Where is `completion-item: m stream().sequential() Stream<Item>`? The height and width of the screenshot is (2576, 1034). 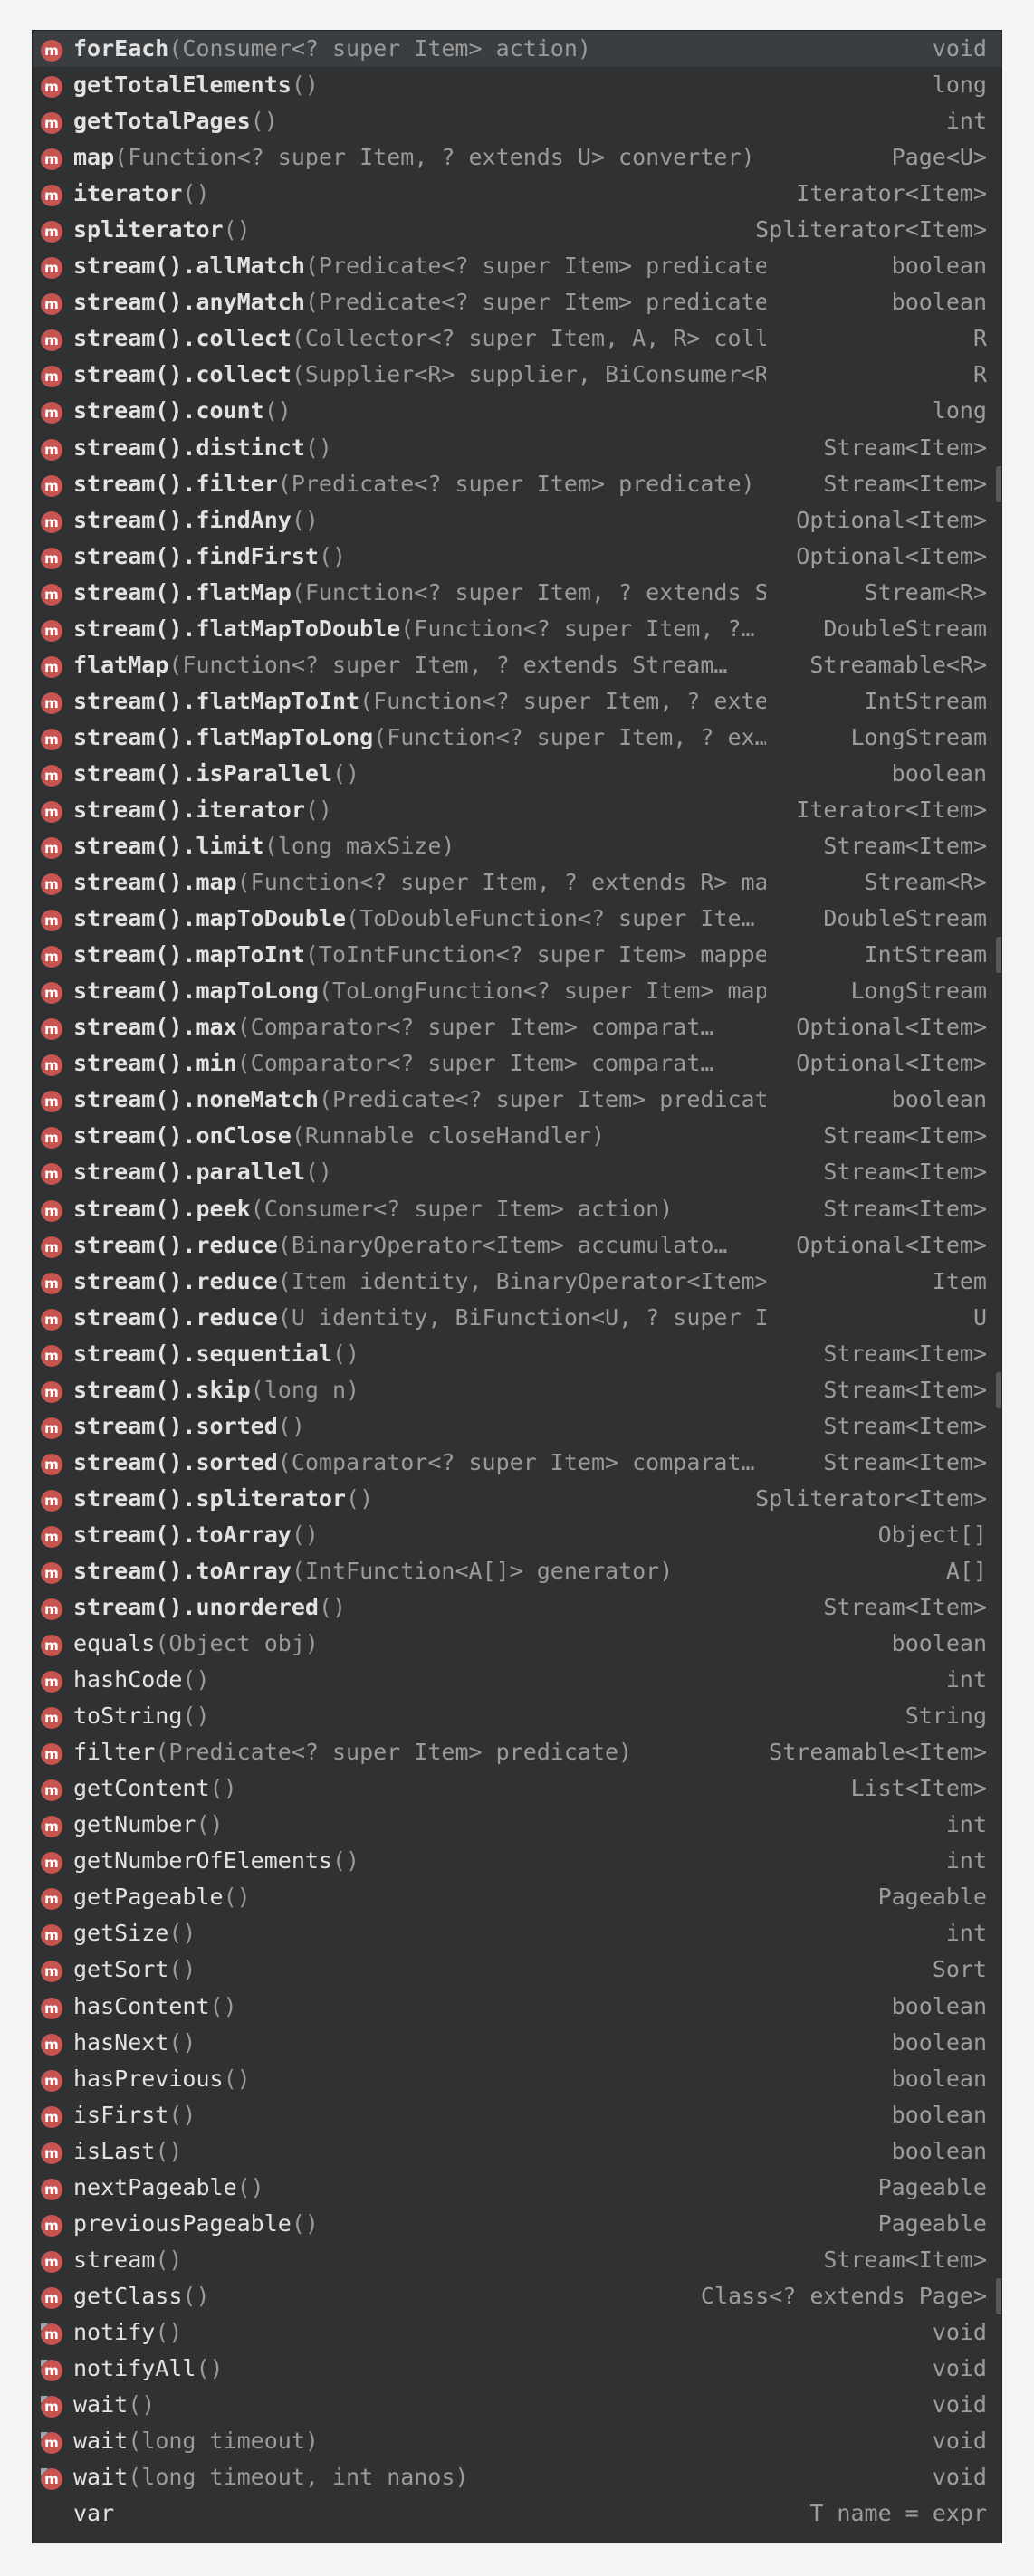 completion-item: m stream().sequential() Stream<Item> is located at coordinates (517, 1354).